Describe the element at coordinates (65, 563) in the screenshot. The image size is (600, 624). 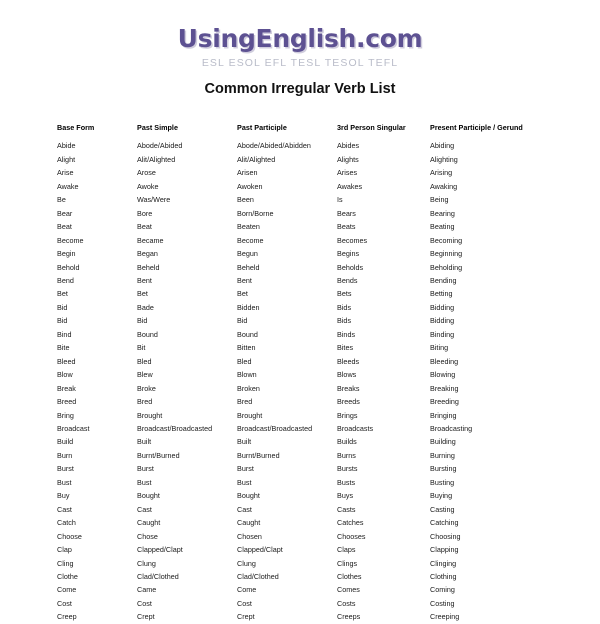
I see `table-cell: Cling` at that location.